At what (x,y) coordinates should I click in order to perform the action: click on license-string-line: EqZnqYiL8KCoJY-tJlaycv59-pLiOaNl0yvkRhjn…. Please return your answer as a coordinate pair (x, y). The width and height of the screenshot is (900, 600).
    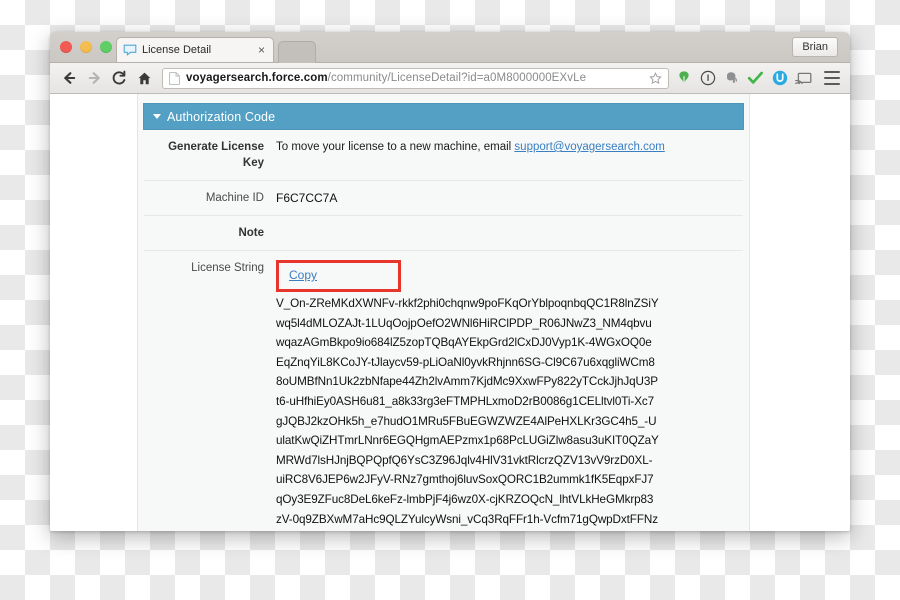
    Looking at the image, I should click on (465, 362).